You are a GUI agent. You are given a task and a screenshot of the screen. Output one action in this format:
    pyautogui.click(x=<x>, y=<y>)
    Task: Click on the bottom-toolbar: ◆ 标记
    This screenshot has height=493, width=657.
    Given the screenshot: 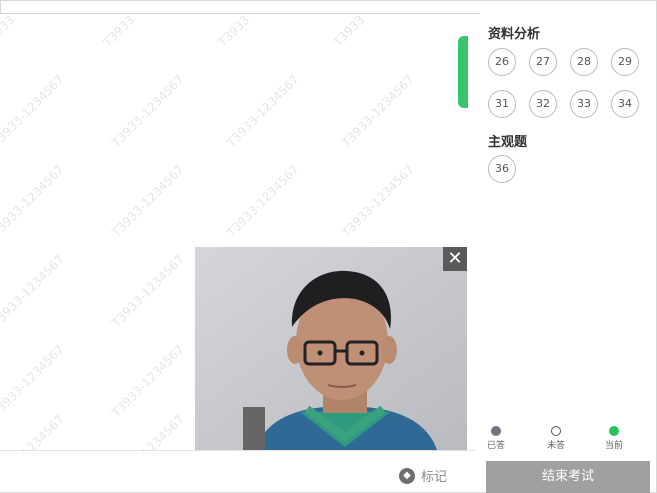 What is the action you would take?
    pyautogui.click(x=237, y=471)
    